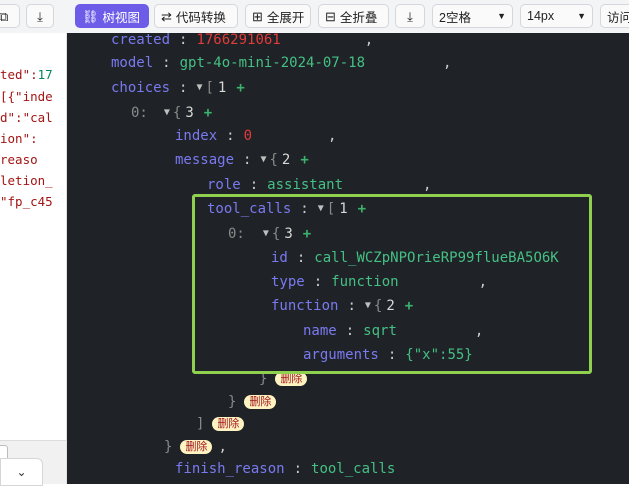 The height and width of the screenshot is (486, 629). Describe the element at coordinates (224, 185) in the screenshot. I see `key-role: role` at that location.